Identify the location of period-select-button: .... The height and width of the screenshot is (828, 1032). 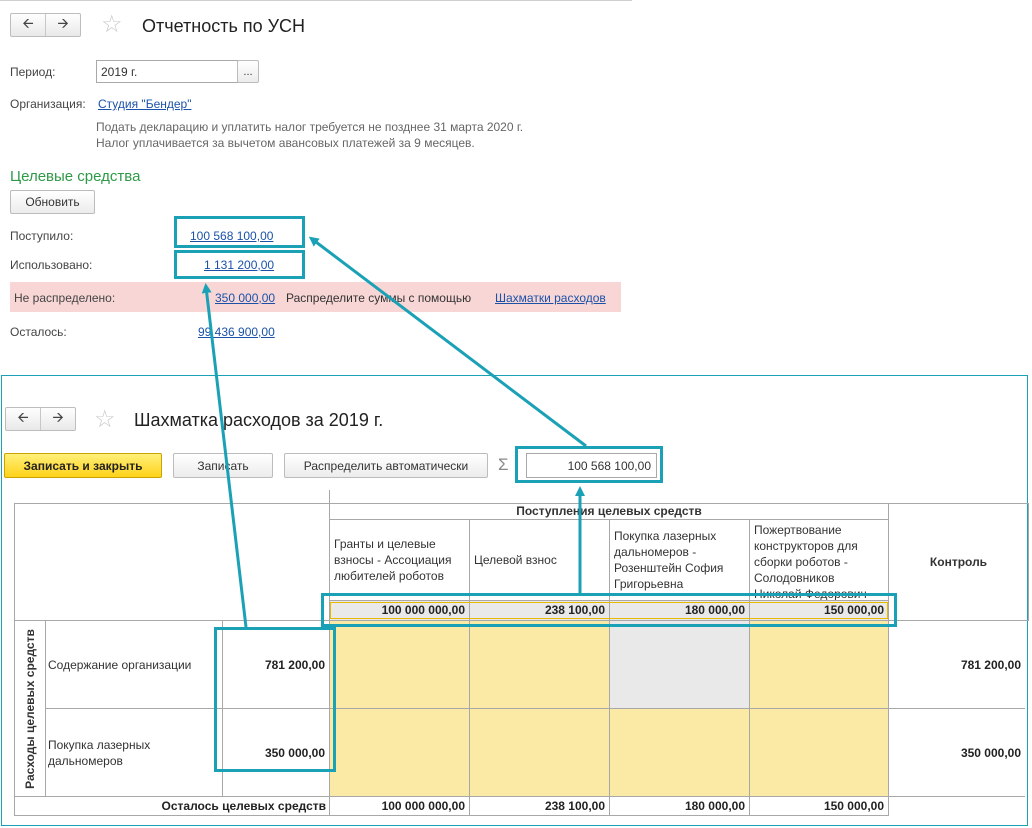
(248, 71).